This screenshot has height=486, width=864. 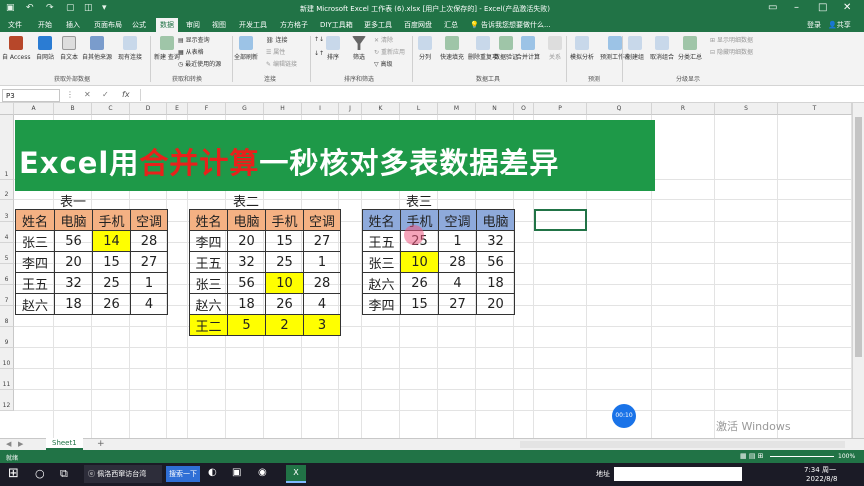 What do you see at coordinates (236, 472) in the screenshot?
I see `taskbar-explorer-icon: ▣` at bounding box center [236, 472].